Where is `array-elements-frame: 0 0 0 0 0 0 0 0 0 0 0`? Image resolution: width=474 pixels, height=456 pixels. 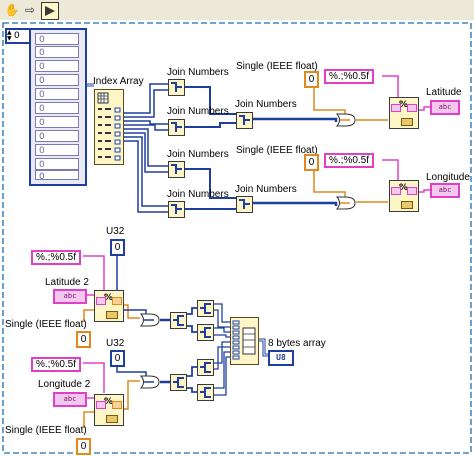 array-elements-frame: 0 0 0 0 0 0 0 0 0 0 0 is located at coordinates (58, 107).